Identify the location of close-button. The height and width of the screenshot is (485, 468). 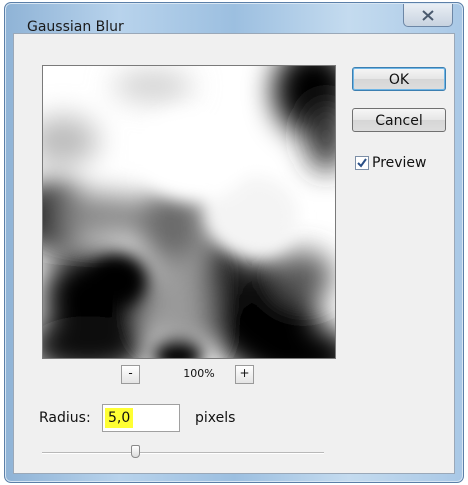
(428, 15).